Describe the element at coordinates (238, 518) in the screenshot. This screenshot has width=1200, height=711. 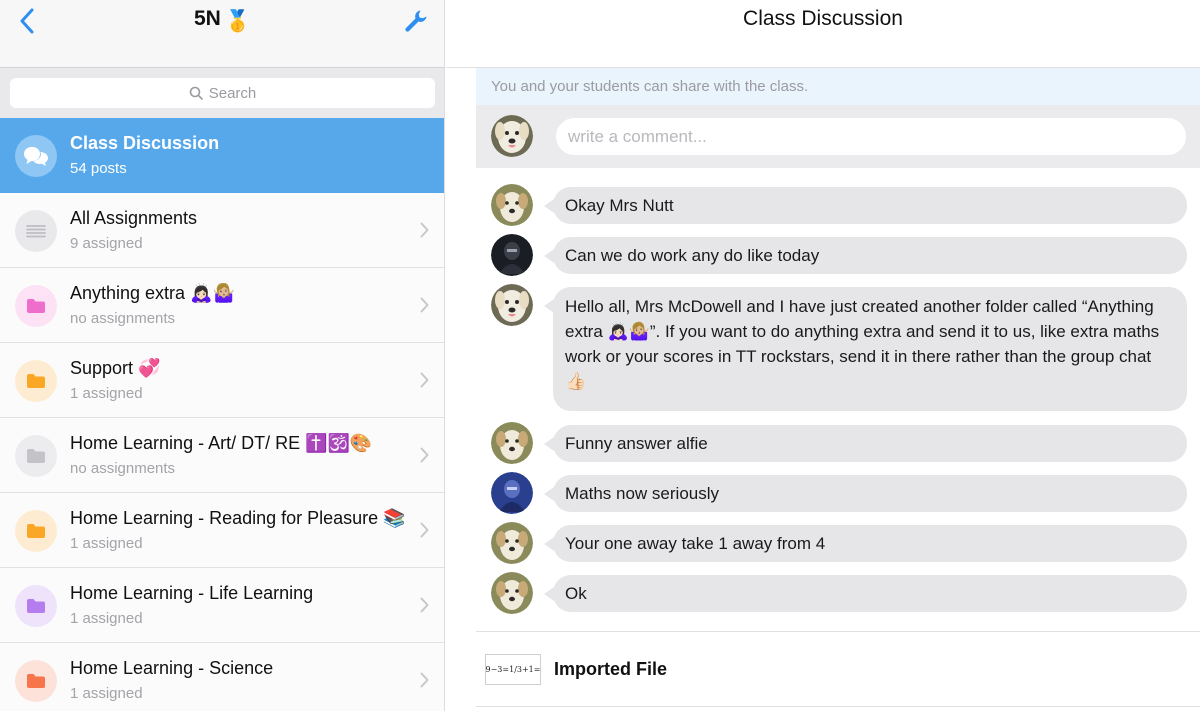
I see `sidebar-item-label: Home Learning - Reading for Pleasure 📚` at that location.